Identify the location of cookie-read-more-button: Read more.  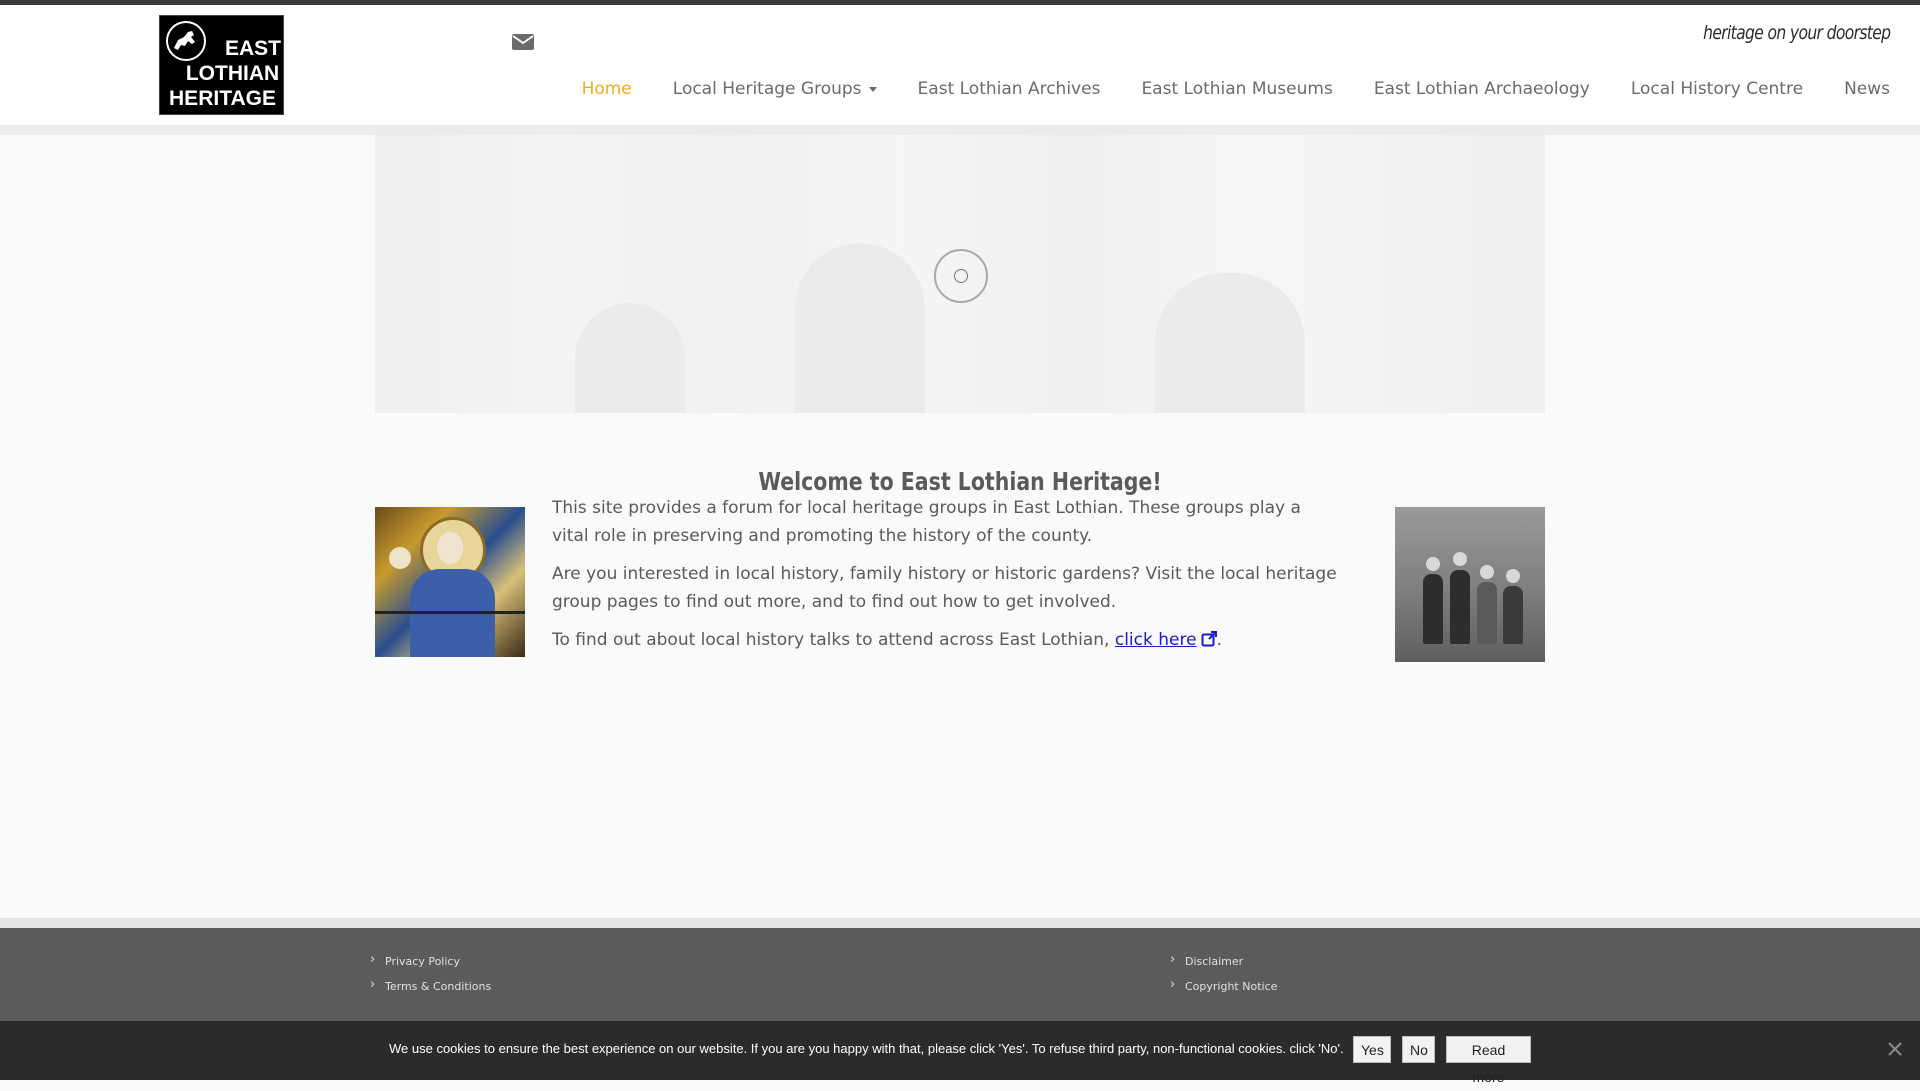
(1488, 1060).